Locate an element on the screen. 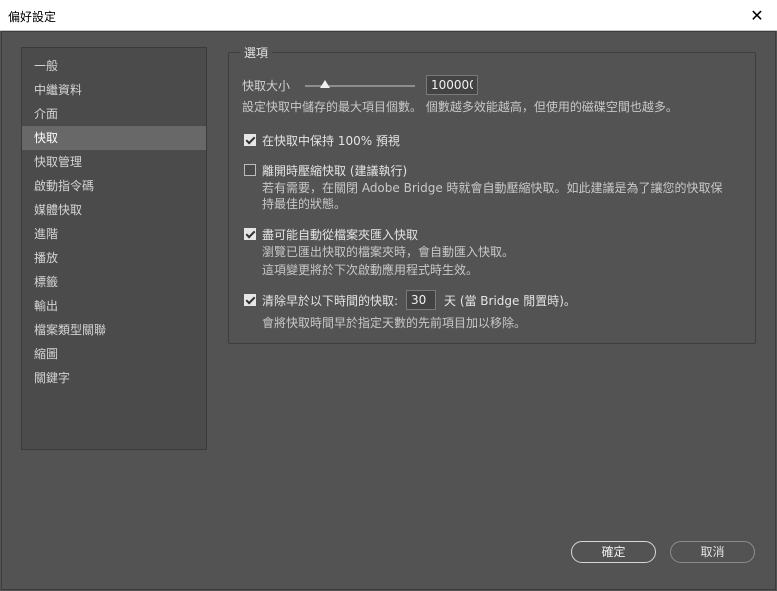 The height and width of the screenshot is (591, 777). purge-cache-description: 會將快取時間早於指定天數的先前項目加以移除。 is located at coordinates (394, 323).